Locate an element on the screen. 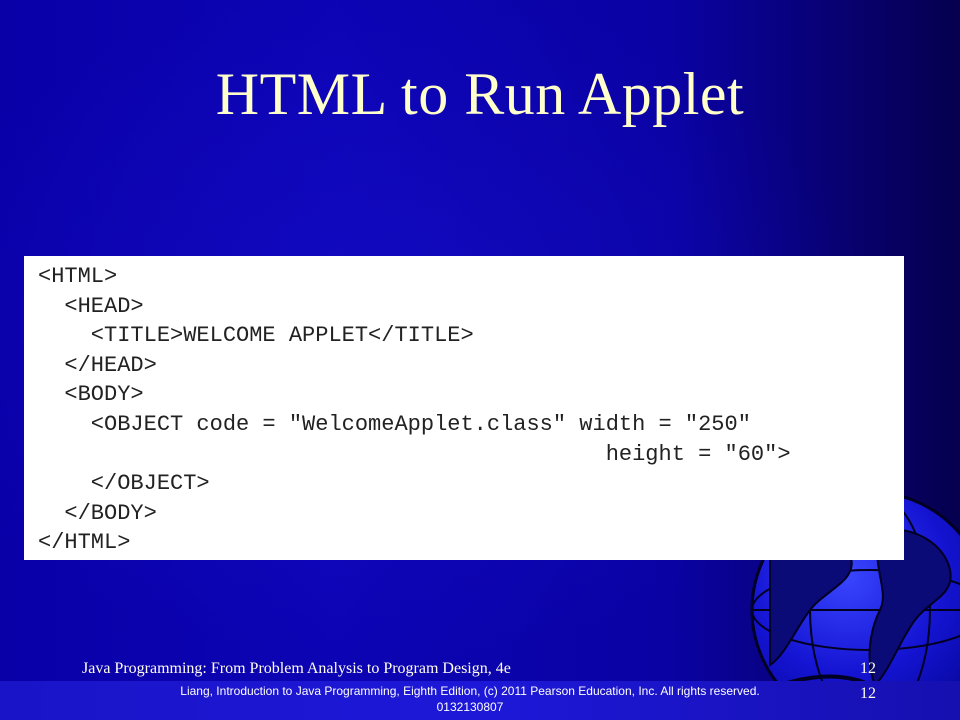  code-line: <TITLE>WELCOME APPLET</TITLE> is located at coordinates (256, 336).